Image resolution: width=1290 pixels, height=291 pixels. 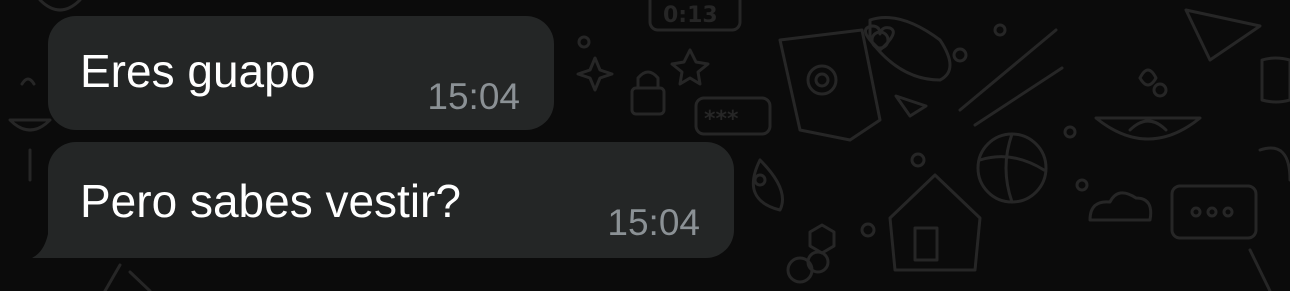 I want to click on lightning-icon, so click(x=127, y=277).